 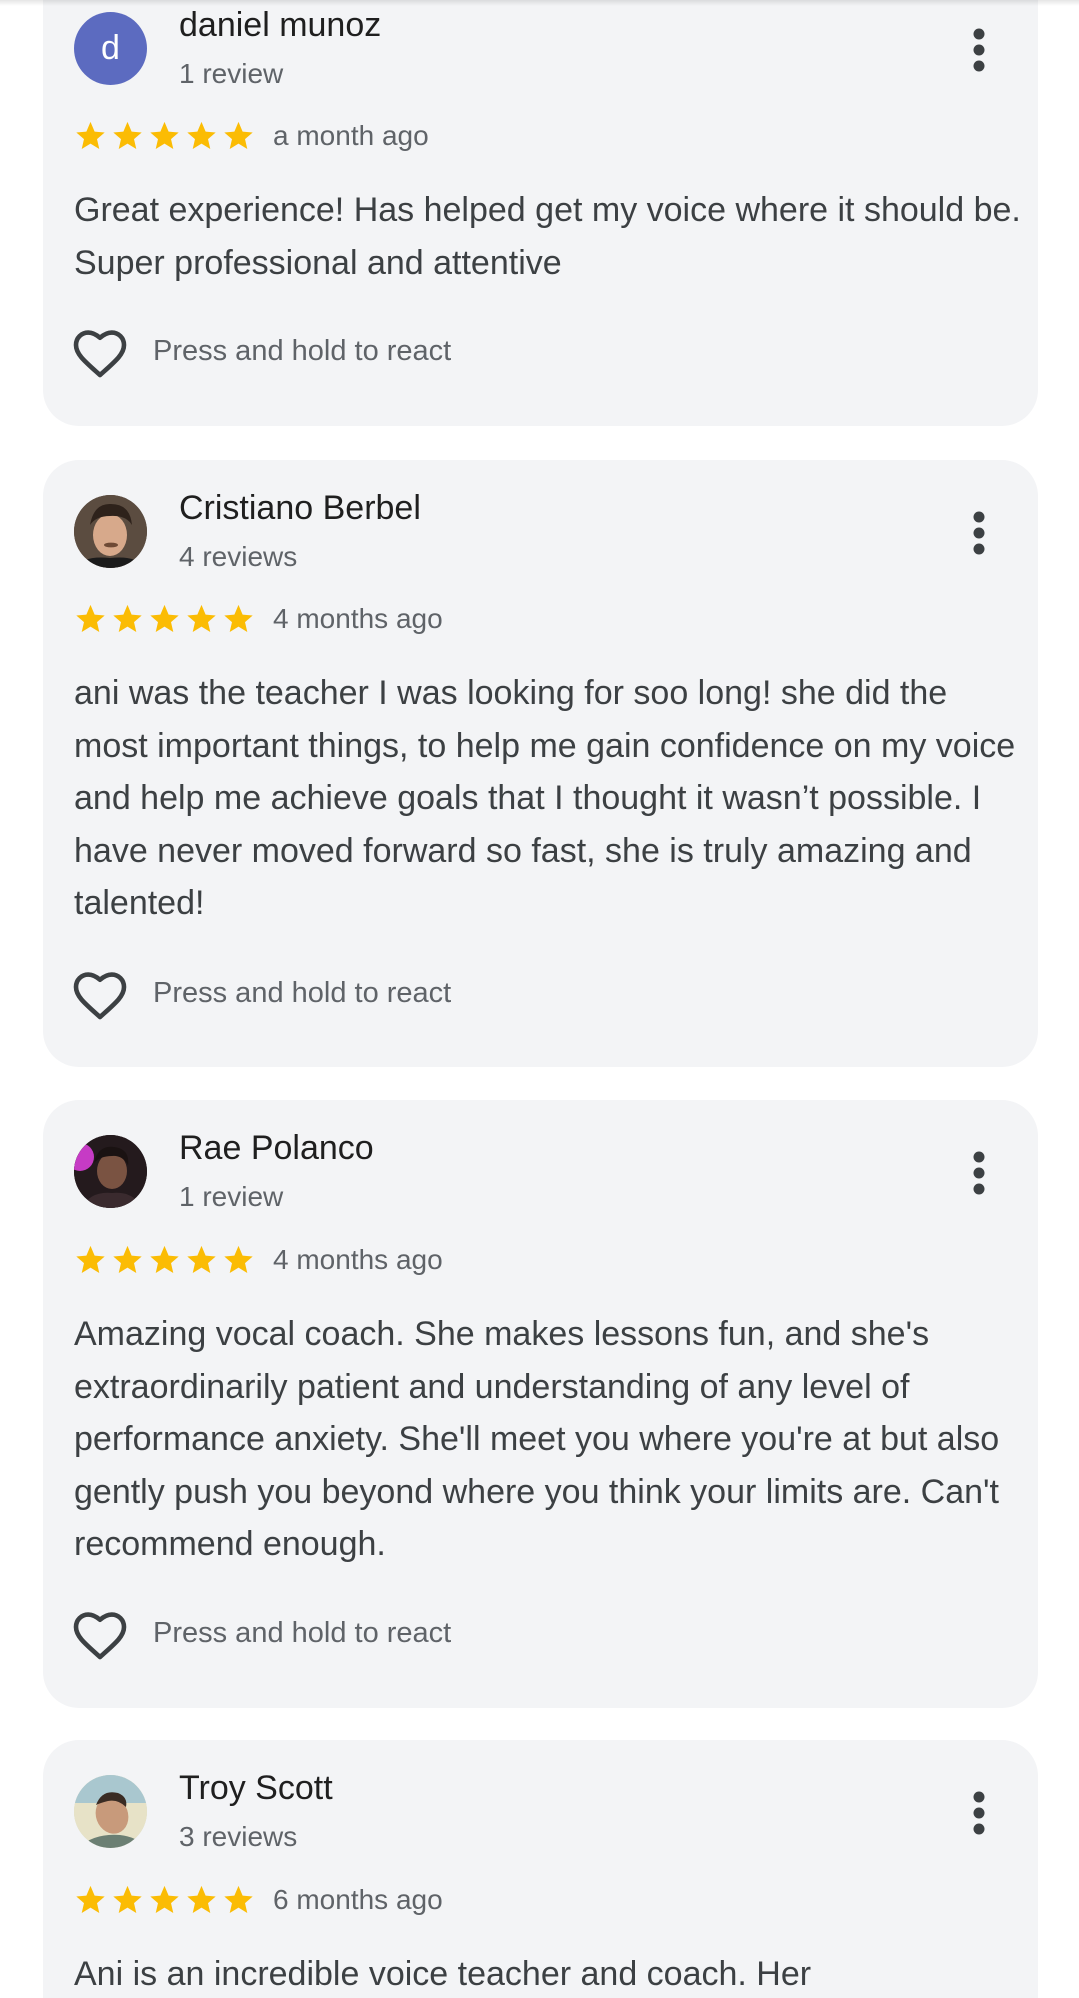 I want to click on avatar-letter: d, so click(x=110, y=48).